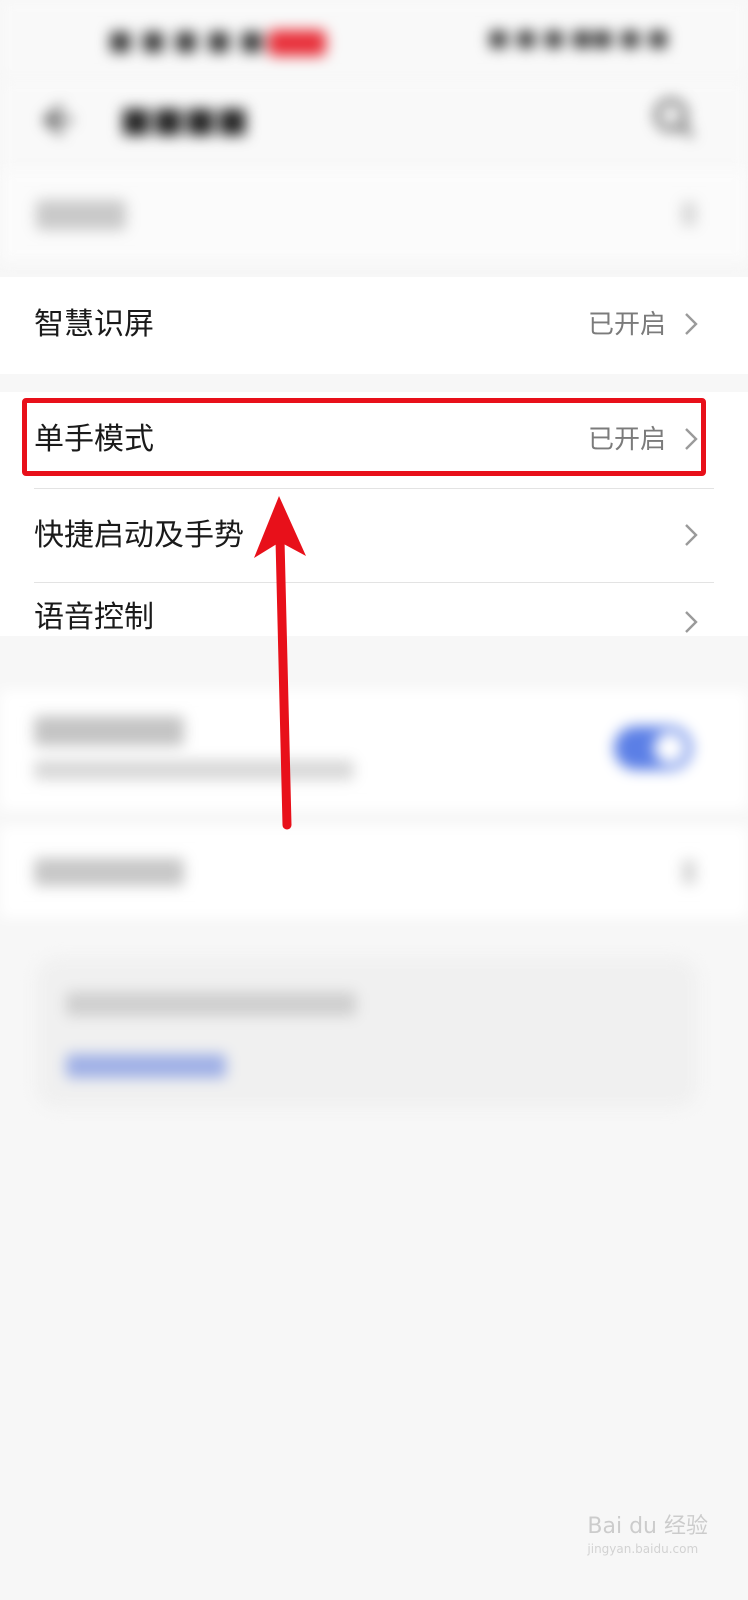 The width and height of the screenshot is (748, 1600). I want to click on settings-row-blurred-top, so click(374, 216).